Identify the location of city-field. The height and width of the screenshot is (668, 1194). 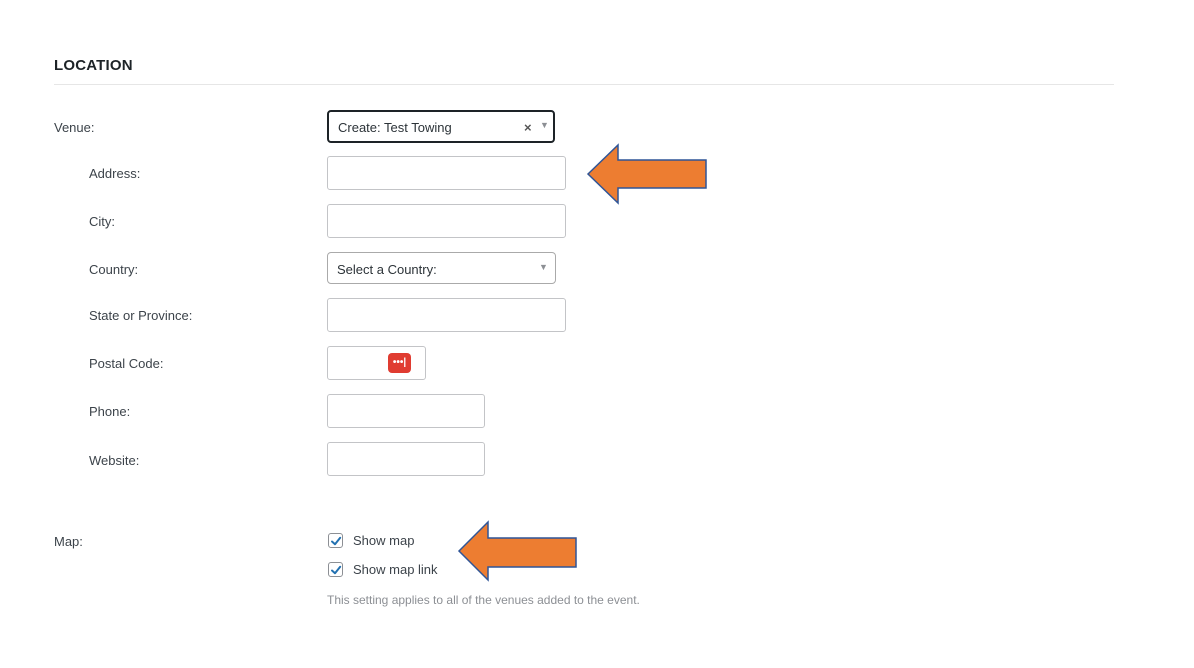
(446, 221).